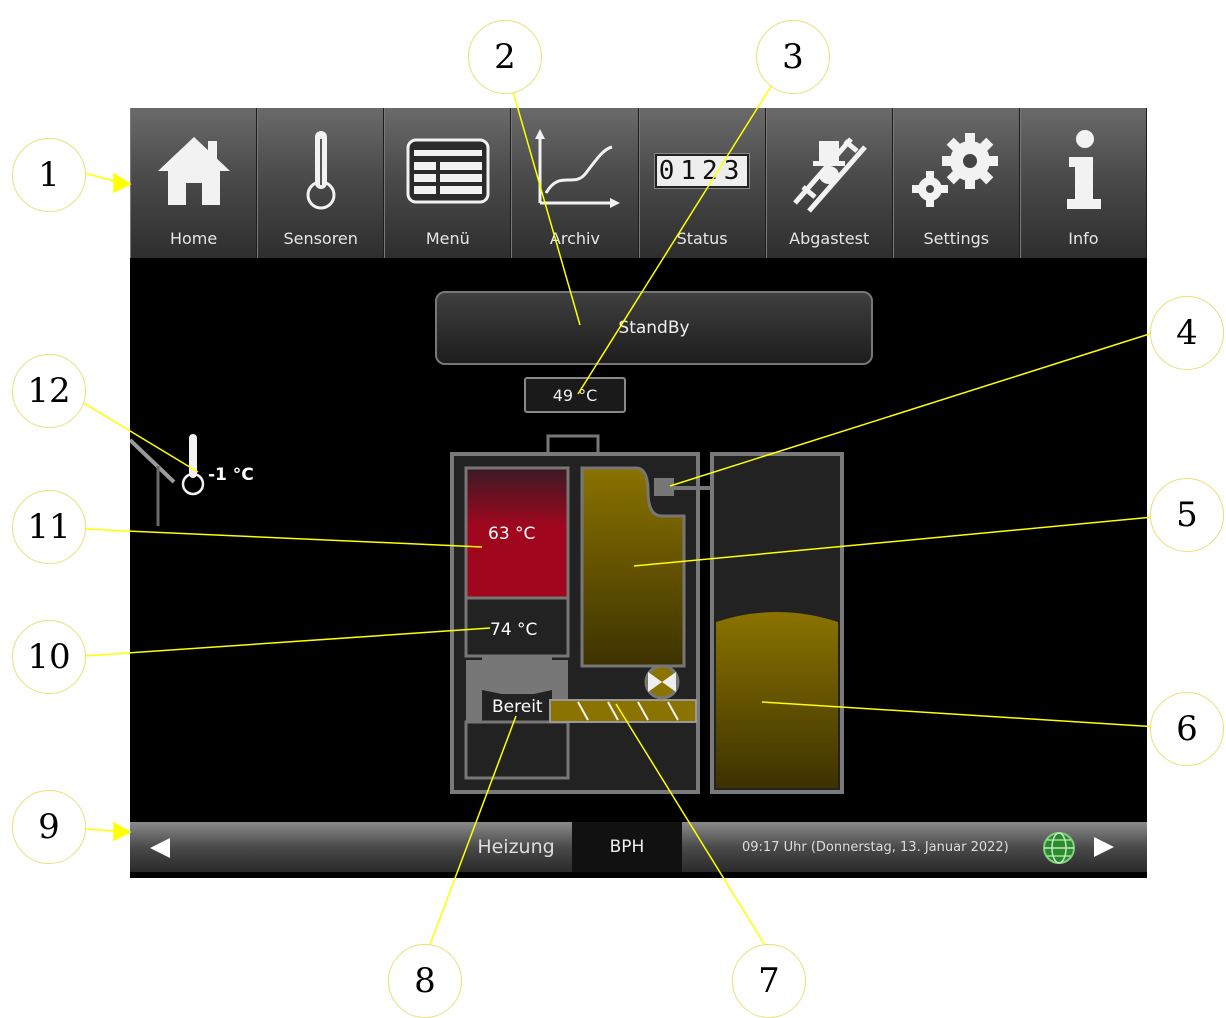  Describe the element at coordinates (49, 175) in the screenshot. I see `callout-1: 1` at that location.